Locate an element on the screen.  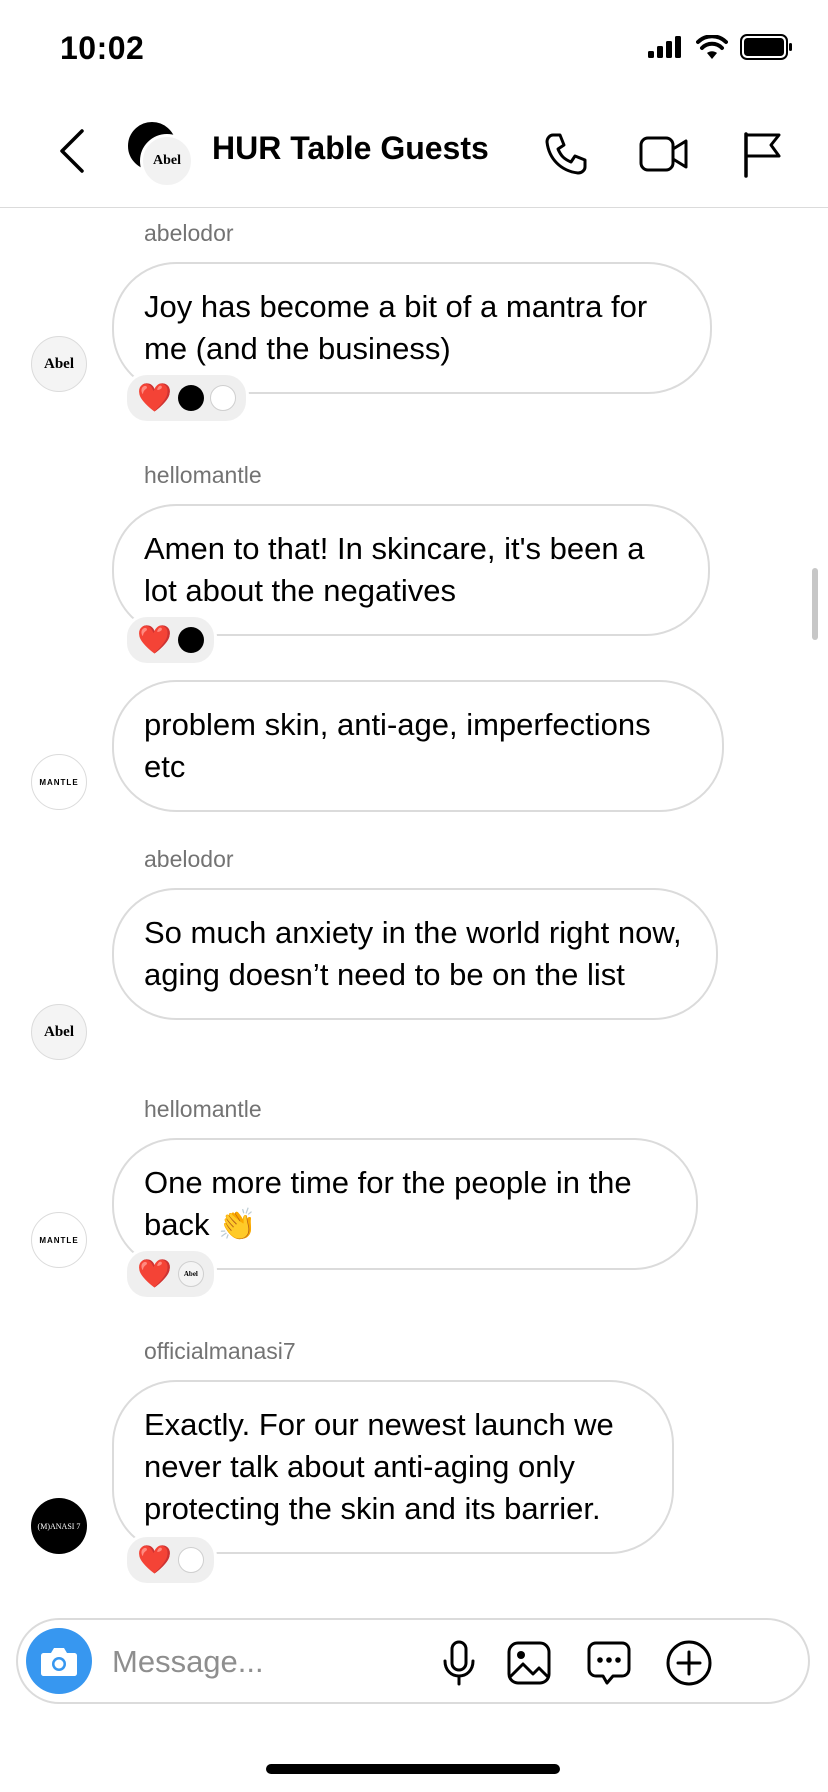
reactor-avatar: Abel is located at coordinates (190, 1274).